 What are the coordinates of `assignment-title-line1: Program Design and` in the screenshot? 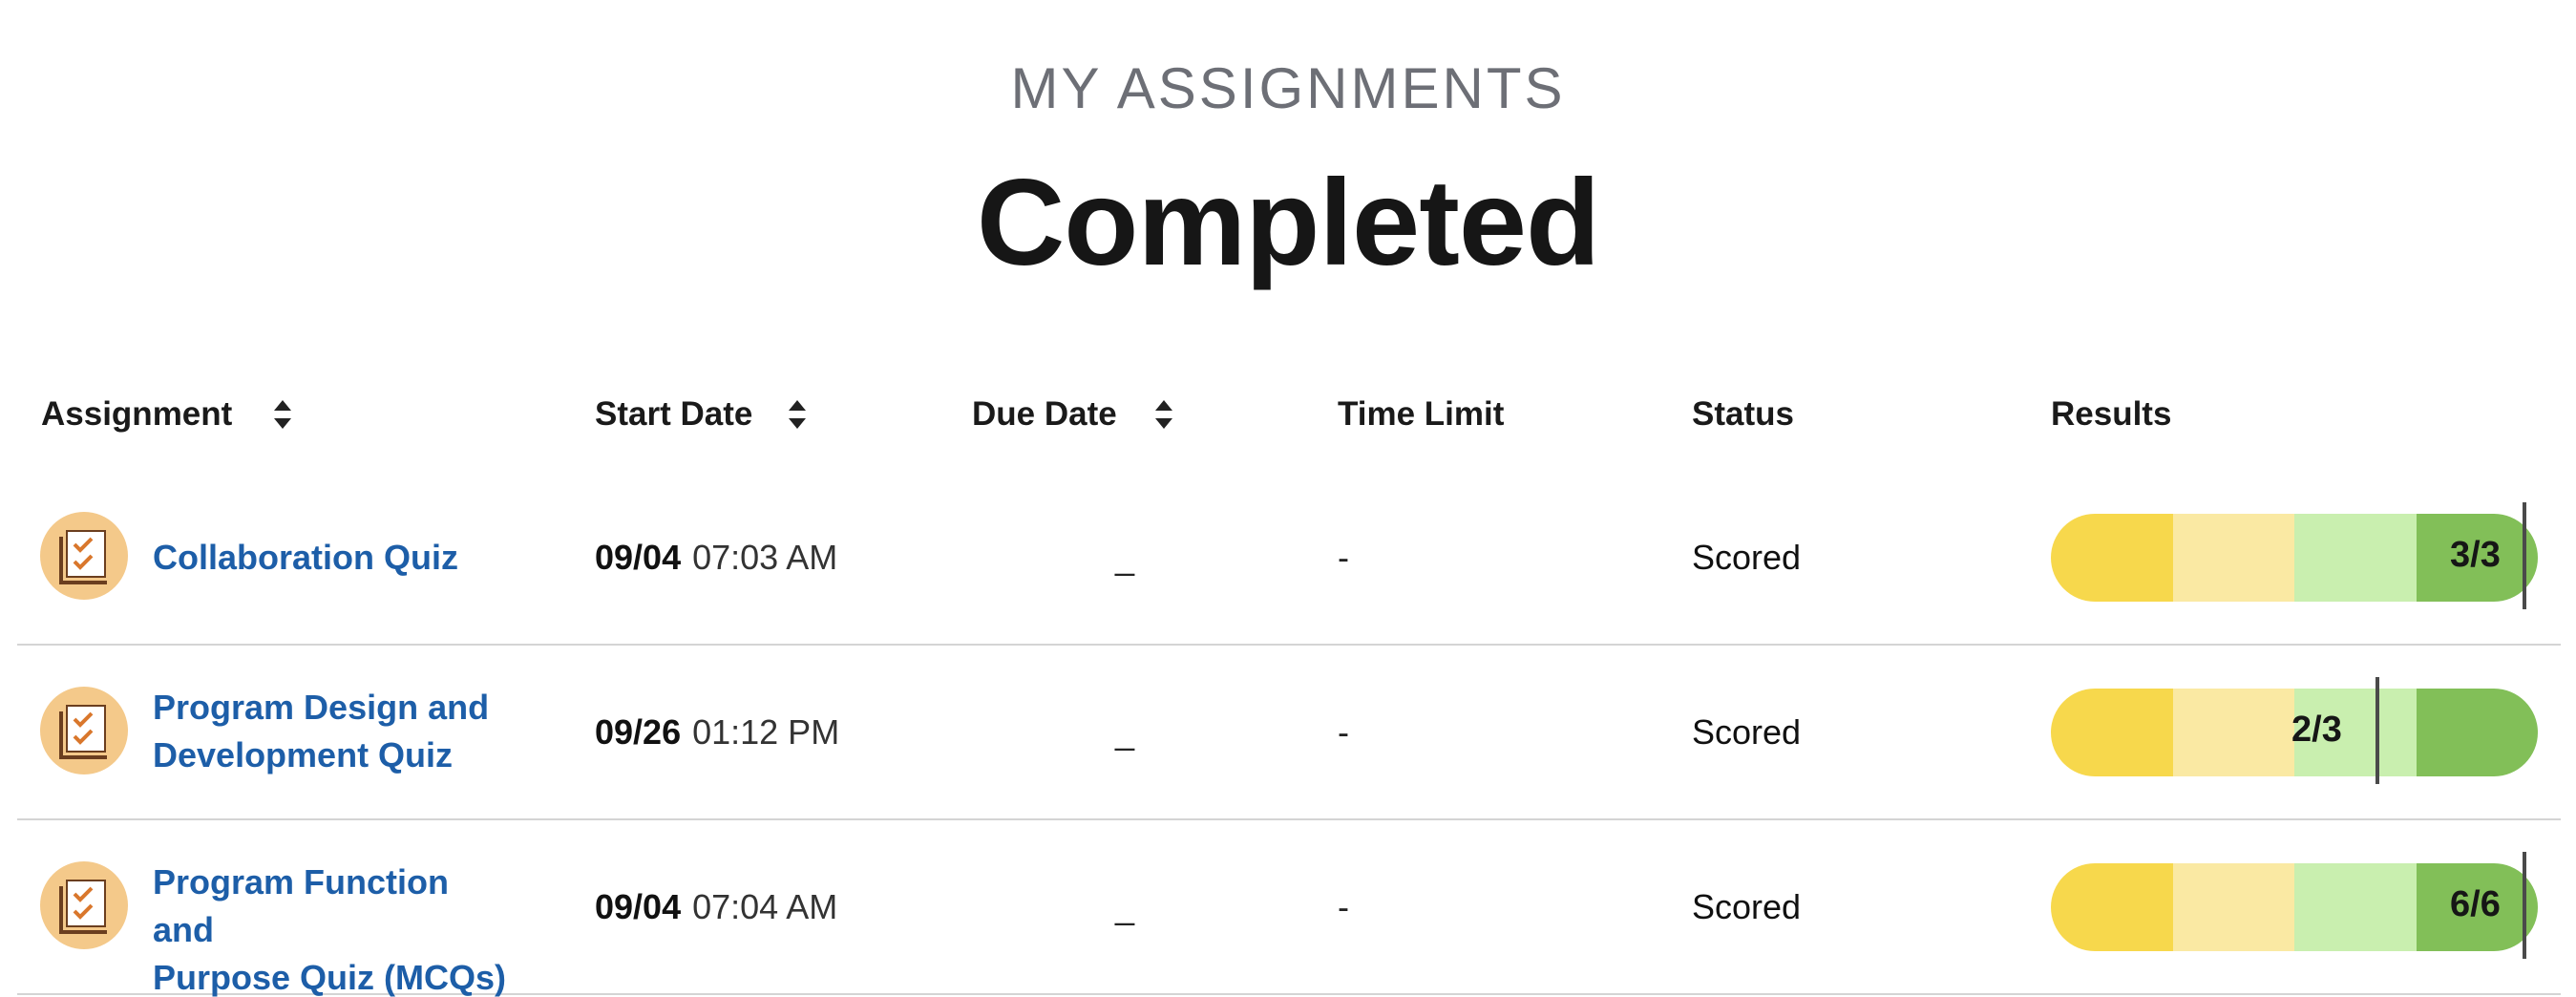 It's located at (321, 707).